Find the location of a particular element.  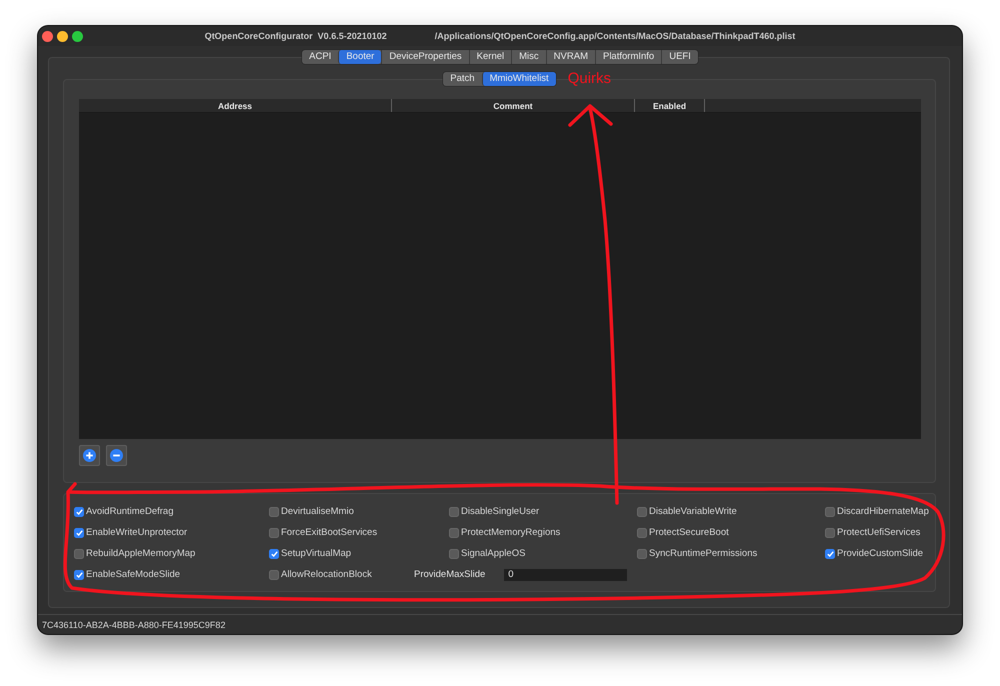

checkbox-label: EnableWriteUnprotector is located at coordinates (137, 532).